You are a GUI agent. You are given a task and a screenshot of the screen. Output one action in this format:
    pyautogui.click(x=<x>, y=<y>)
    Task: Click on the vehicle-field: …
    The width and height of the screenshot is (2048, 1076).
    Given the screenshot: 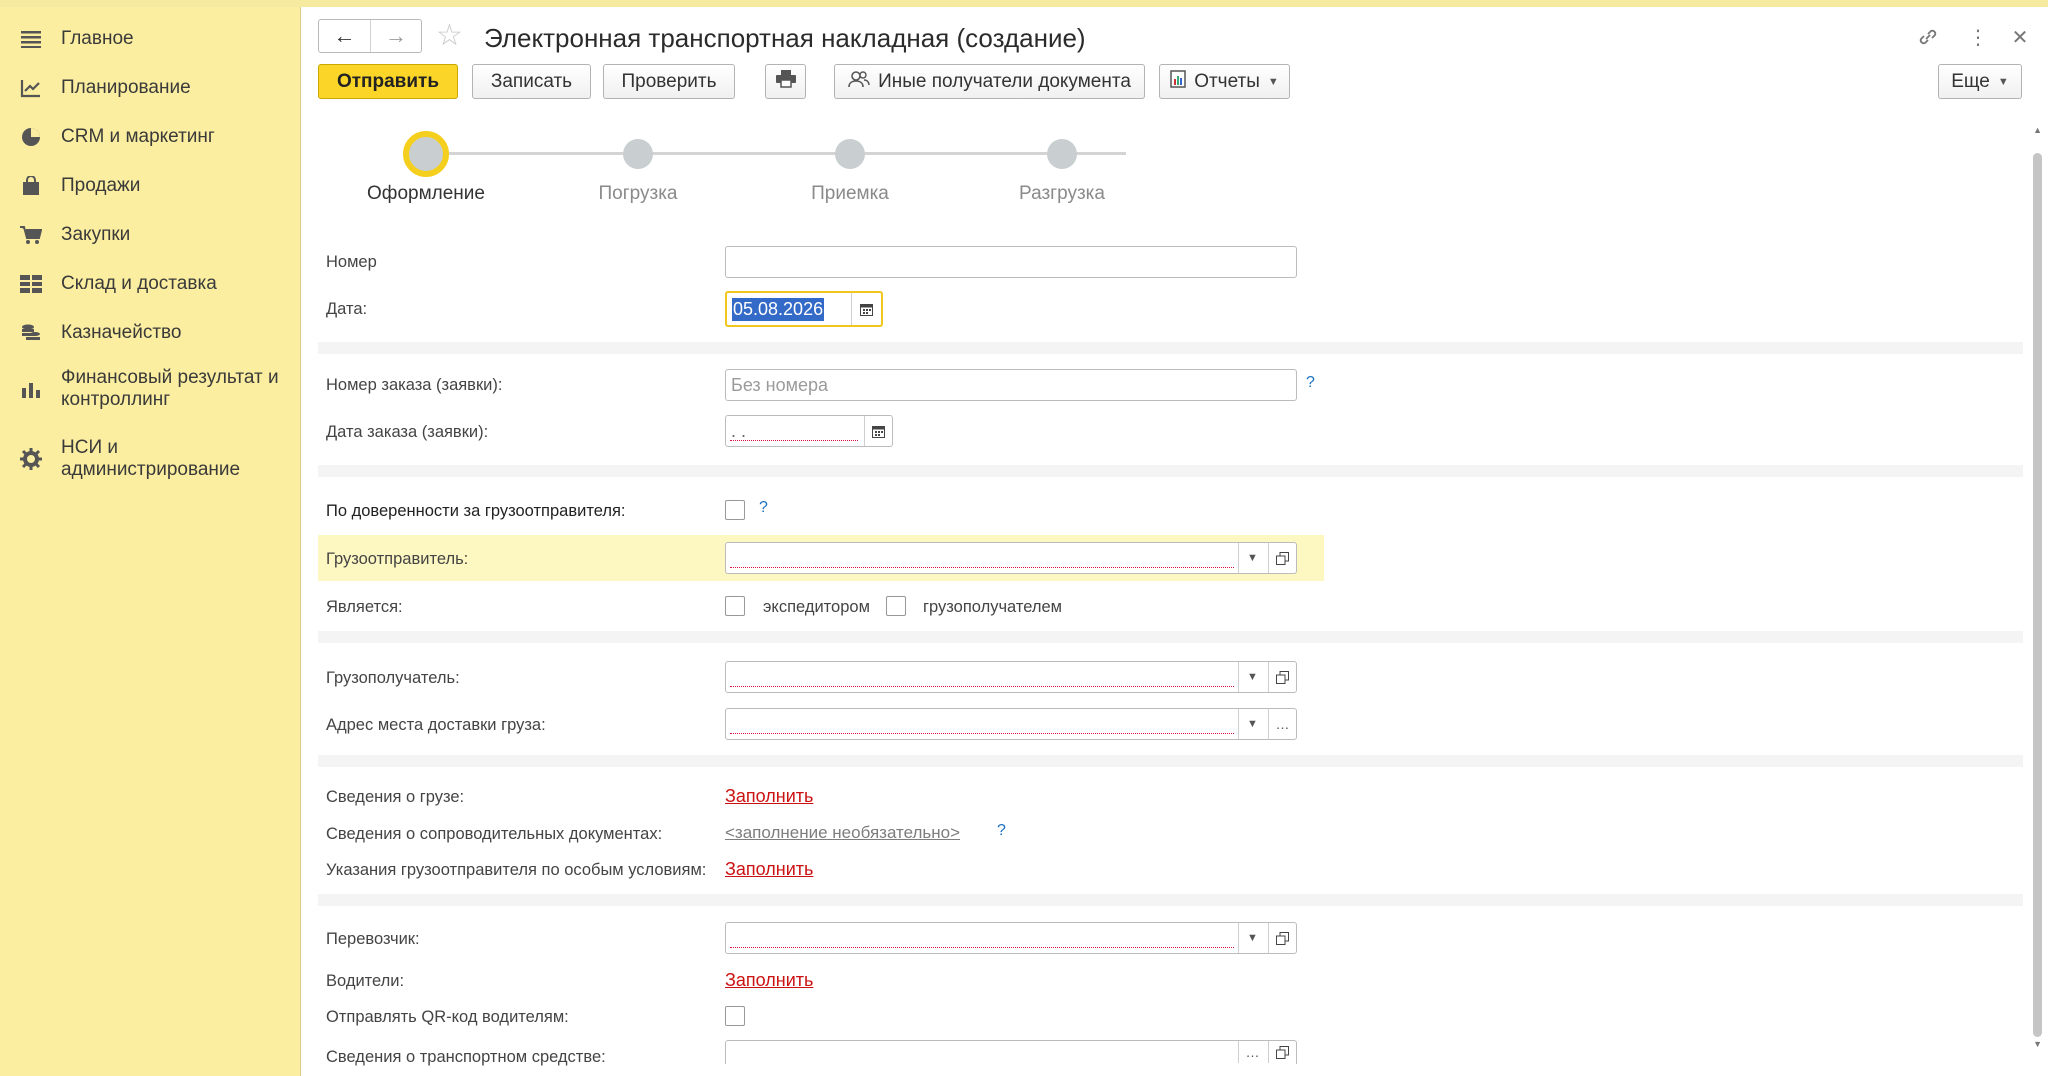 What is the action you would take?
    pyautogui.click(x=1011, y=1052)
    